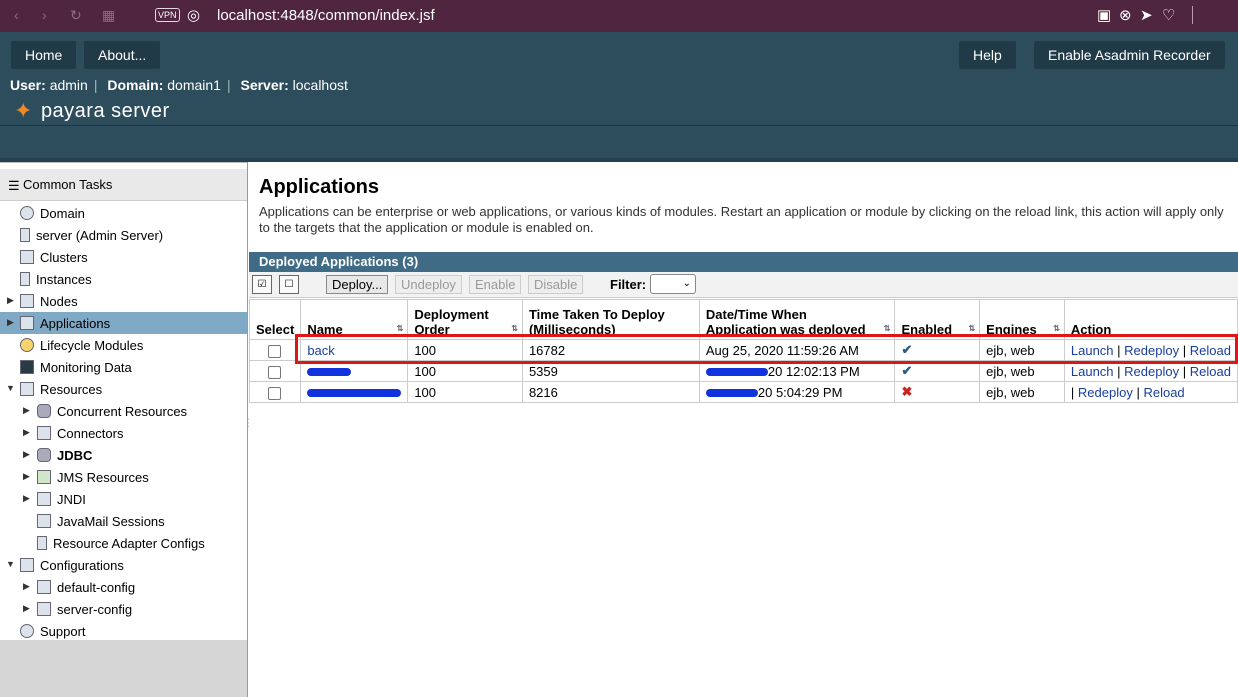 The image size is (1238, 697). Describe the element at coordinates (84, 609) in the screenshot. I see `sidebar-item-server-config: server-config` at that location.